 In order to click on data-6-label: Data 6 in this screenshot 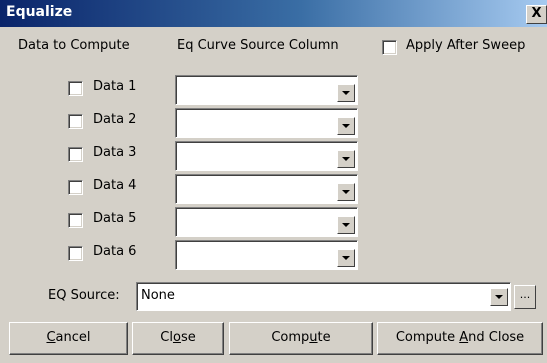, I will do `click(115, 251)`.